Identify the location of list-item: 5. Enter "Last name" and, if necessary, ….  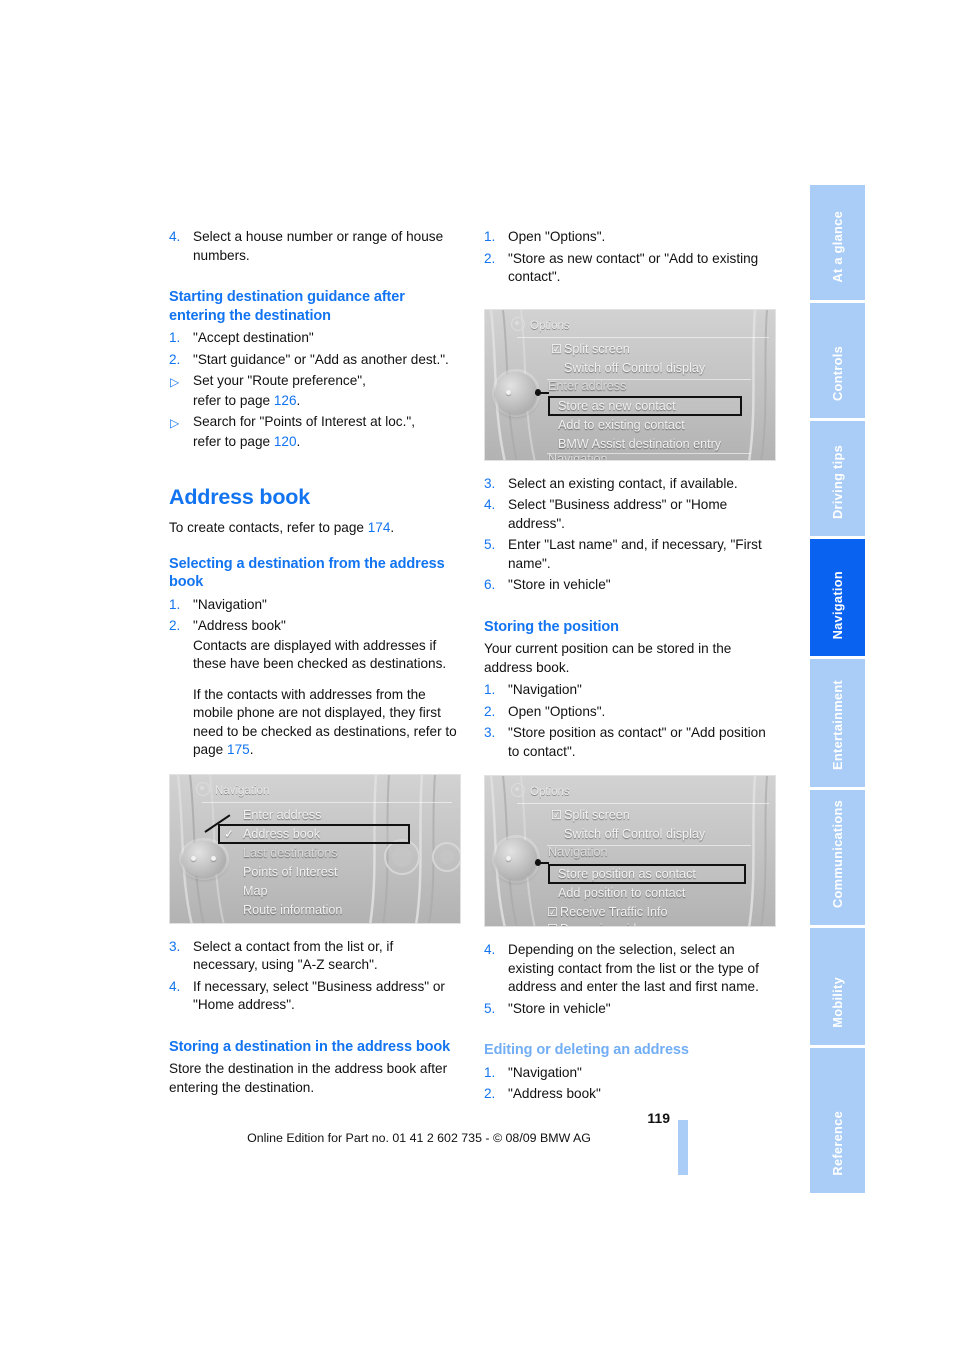
(630, 554).